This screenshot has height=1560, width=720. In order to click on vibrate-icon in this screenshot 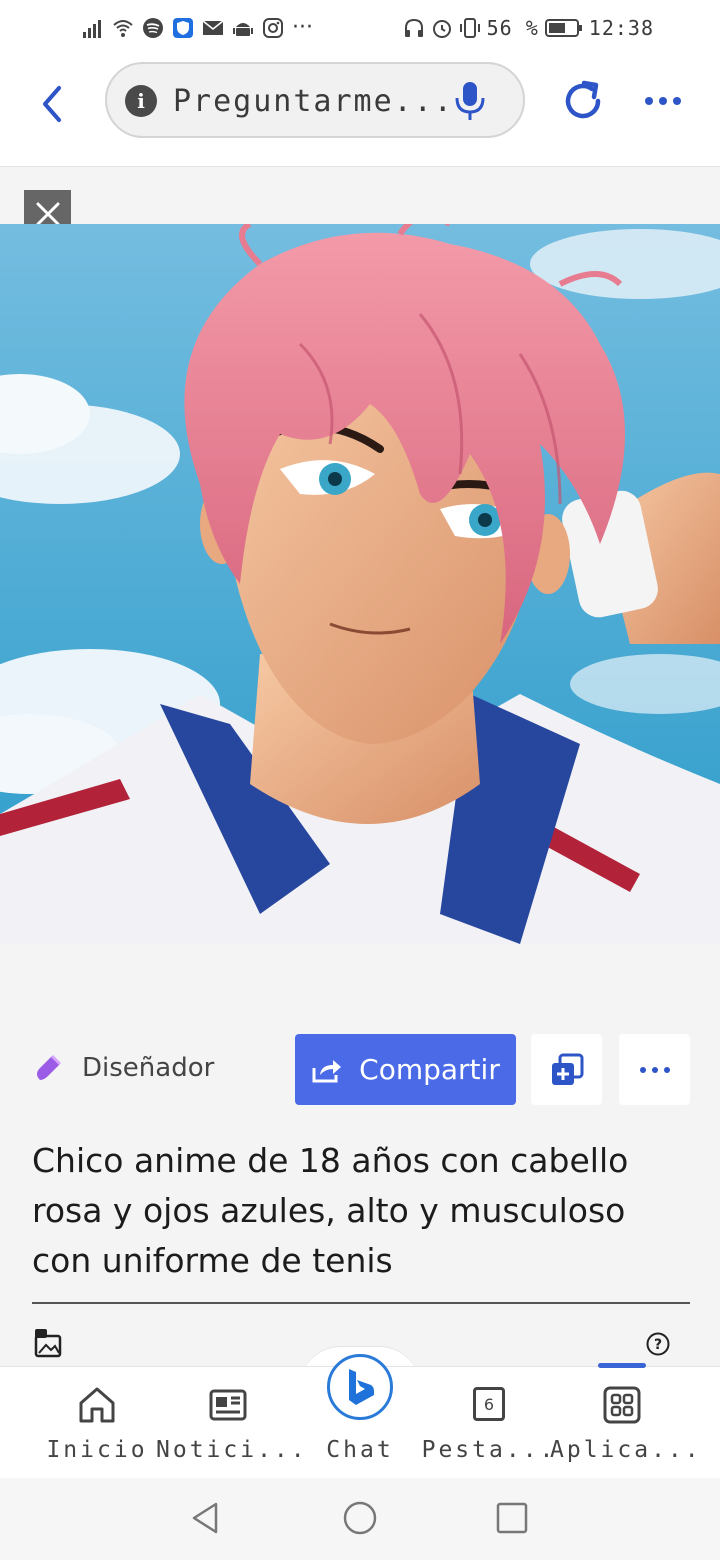, I will do `click(470, 28)`.